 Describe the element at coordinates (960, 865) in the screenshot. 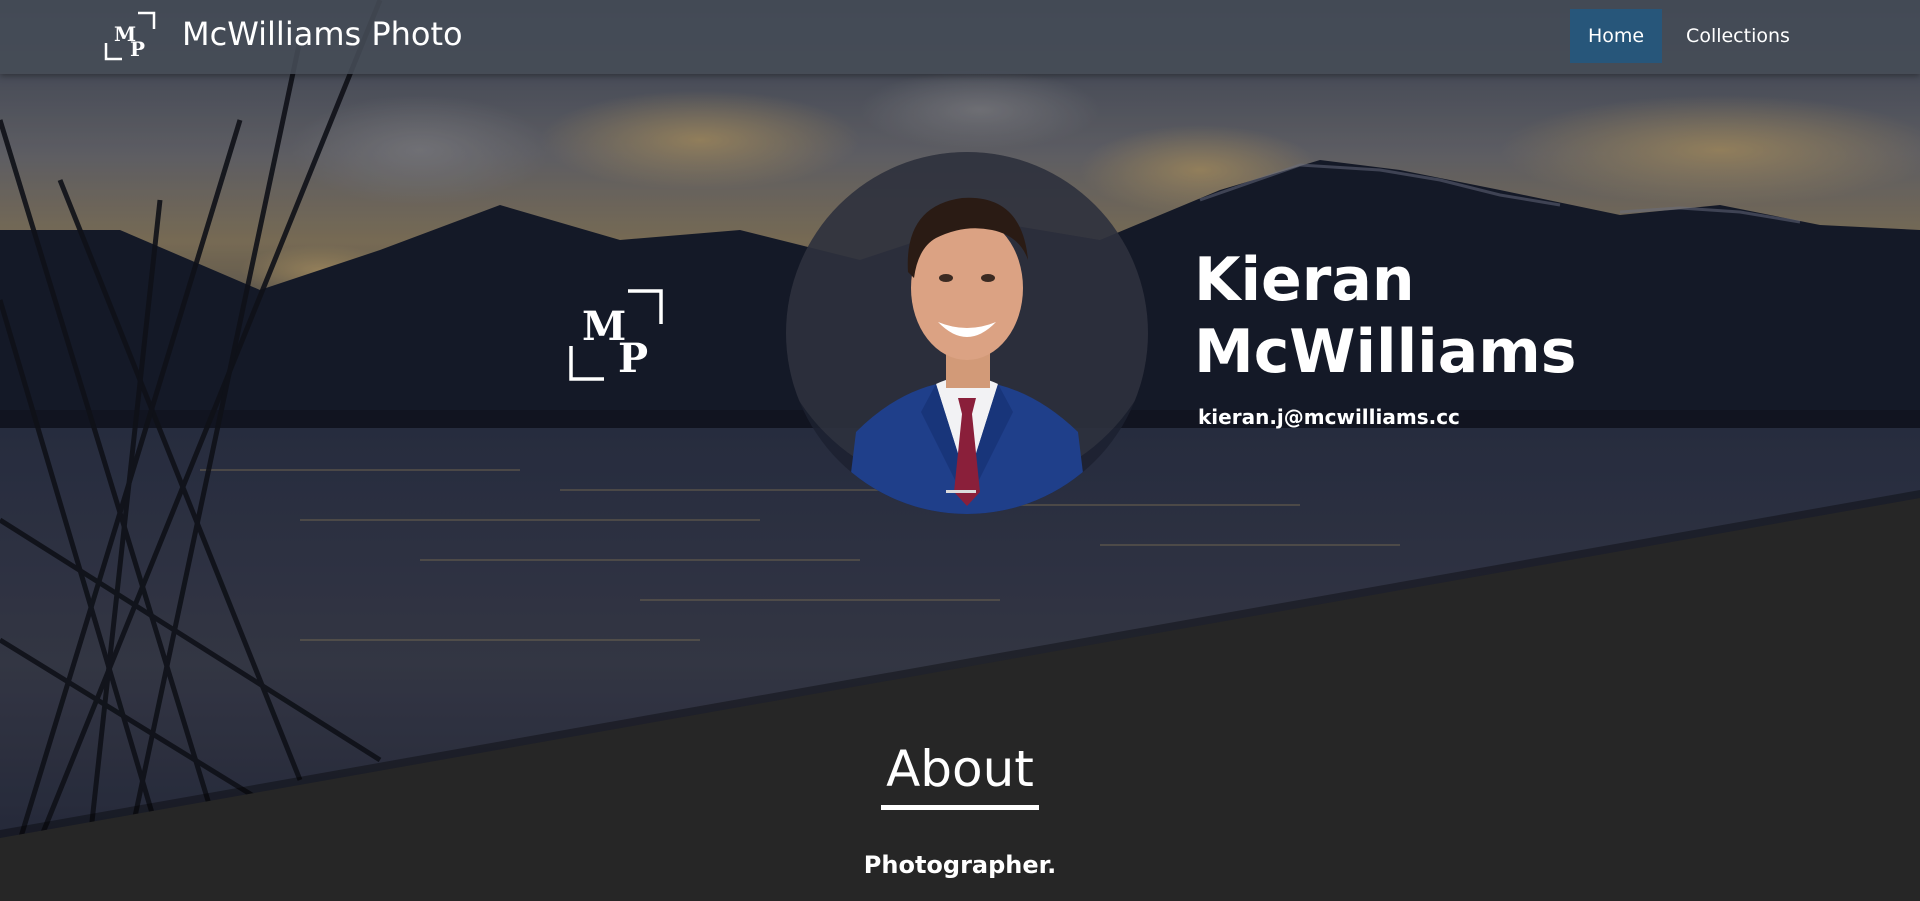

I see `about-subtitle: Photographer.` at that location.